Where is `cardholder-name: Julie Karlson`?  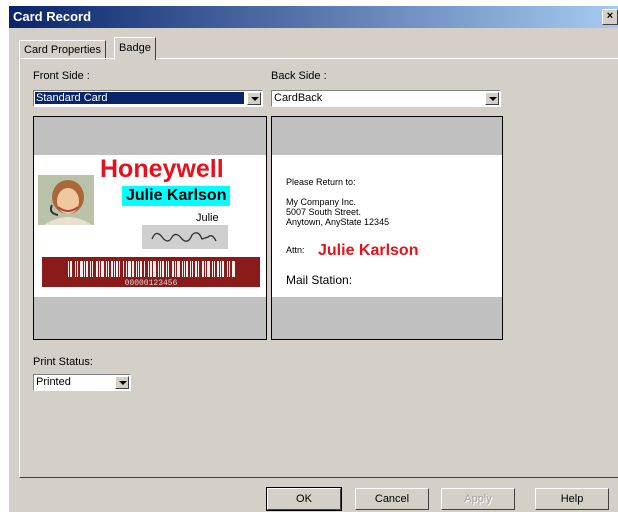 cardholder-name: Julie Karlson is located at coordinates (176, 196).